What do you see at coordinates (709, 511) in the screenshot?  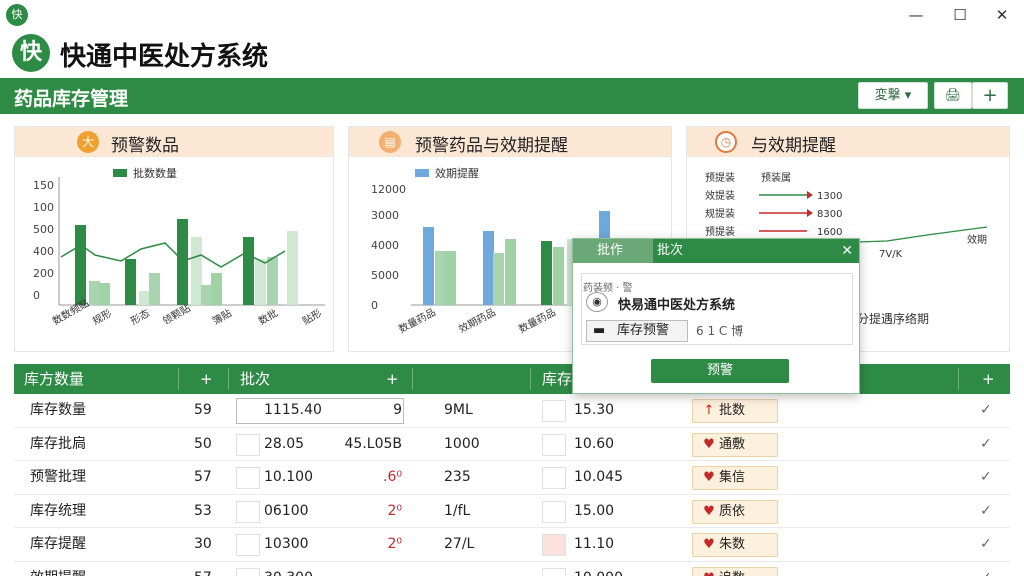 I see `status-icon: ♥` at bounding box center [709, 511].